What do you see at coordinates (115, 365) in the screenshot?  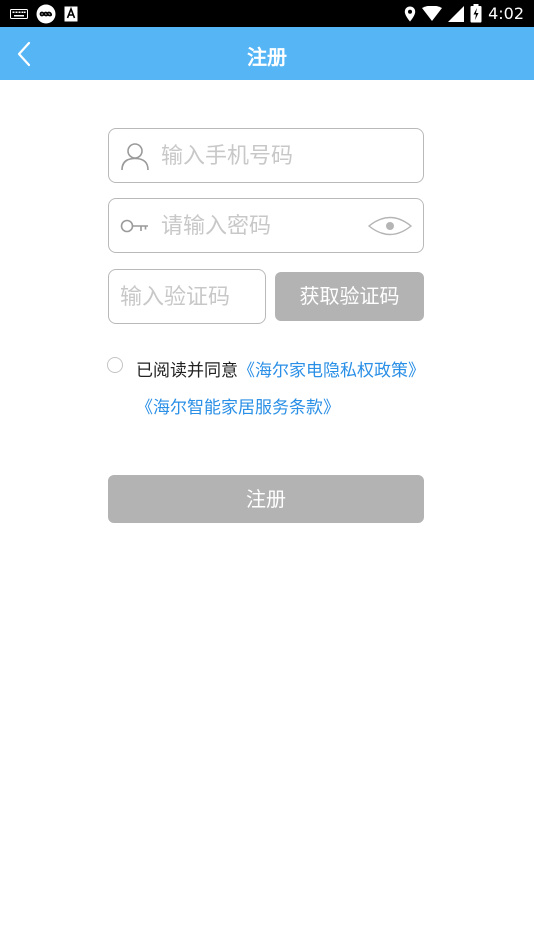 I see `agreement-radio` at bounding box center [115, 365].